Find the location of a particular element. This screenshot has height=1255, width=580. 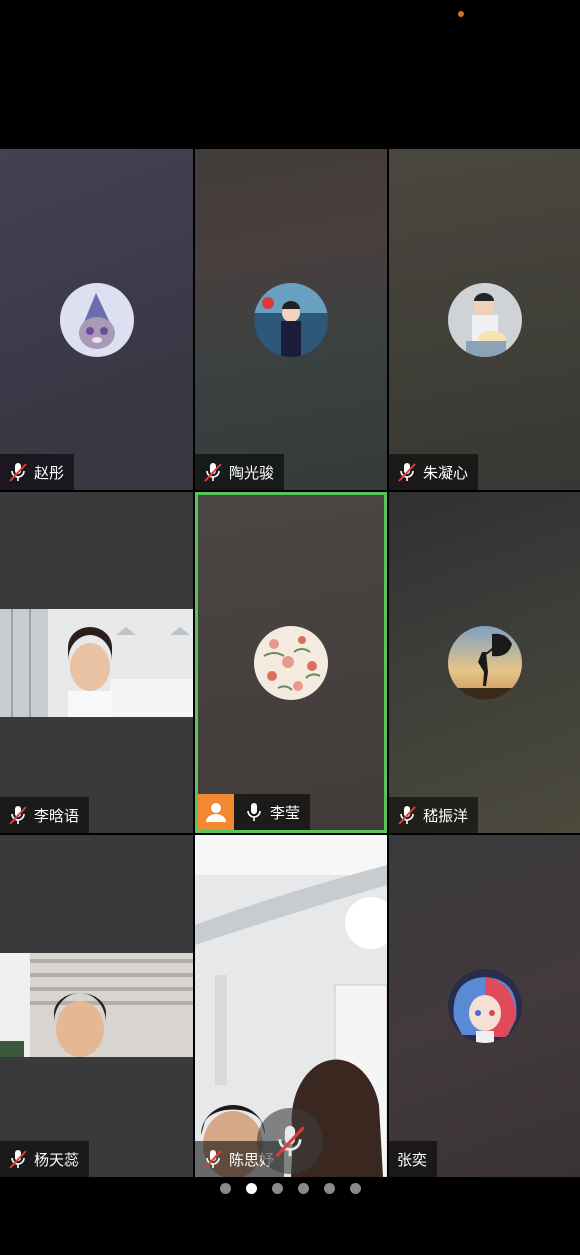

floral-pattern-avatar-icon is located at coordinates (291, 662).